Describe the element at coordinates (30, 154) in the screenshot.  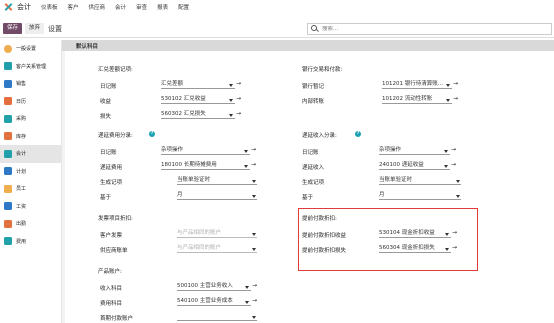
I see `sidebar-item-accounting: 会计` at that location.